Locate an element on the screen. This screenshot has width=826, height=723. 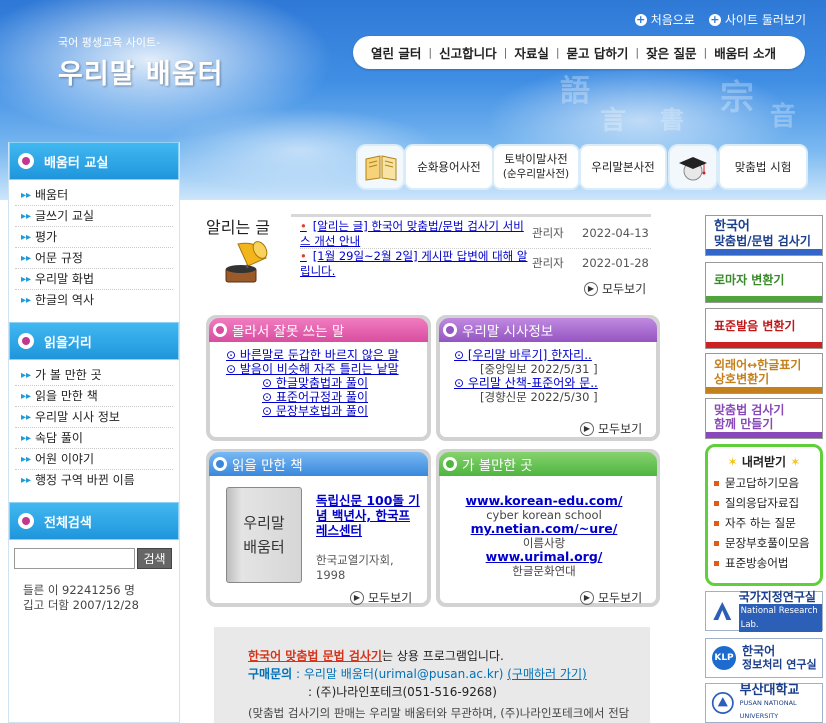
grammar-checker-button: 한국어 맞춤법/문법 검사기 is located at coordinates (764, 235).